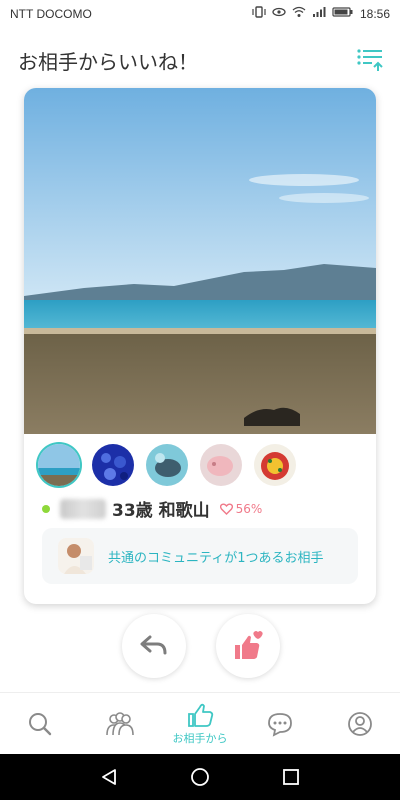 The image size is (400, 800). I want to click on list-sort-button, so click(371, 59).